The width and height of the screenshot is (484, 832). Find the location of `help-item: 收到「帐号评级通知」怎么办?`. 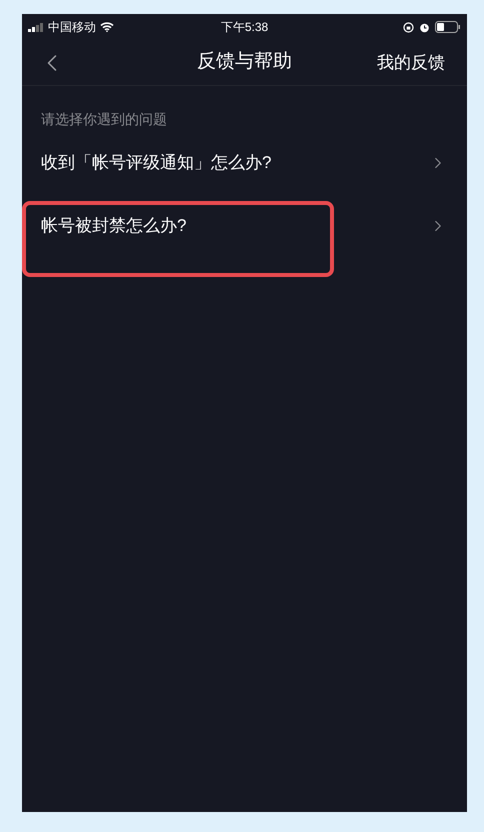

help-item: 收到「帐号评级通知」怎么办? is located at coordinates (244, 162).